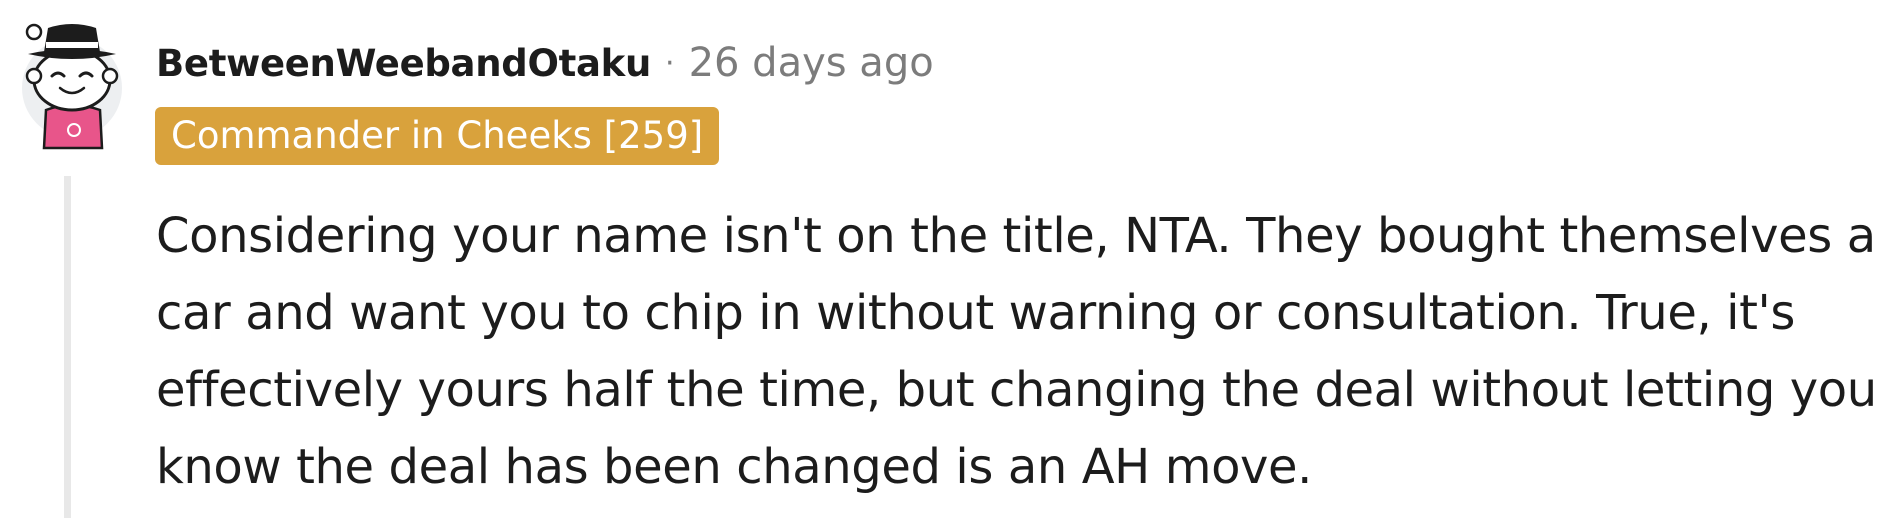 This screenshot has width=1890, height=518. I want to click on user-flair-badge: Commander in Cheeks [259], so click(437, 136).